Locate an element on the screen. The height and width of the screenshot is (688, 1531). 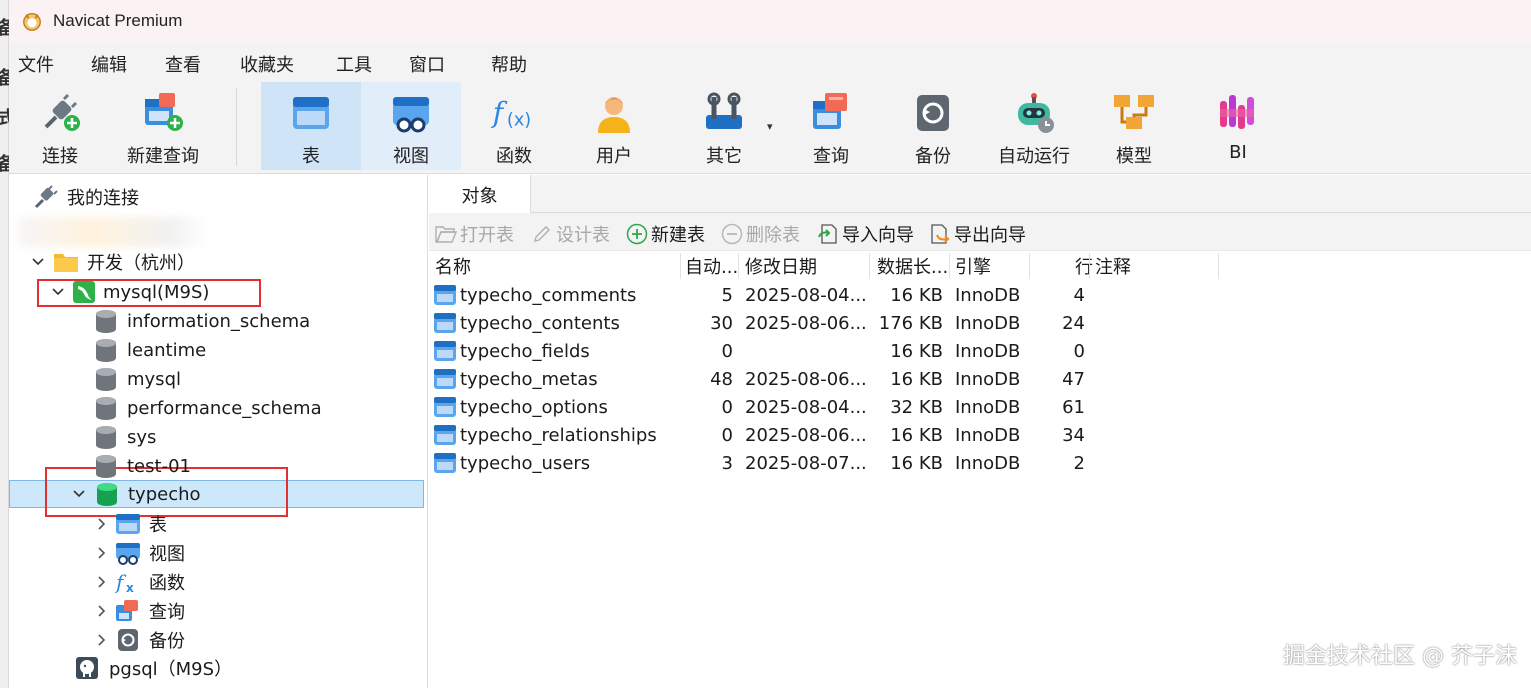
chevron-right-icon is located at coordinates (102, 553).